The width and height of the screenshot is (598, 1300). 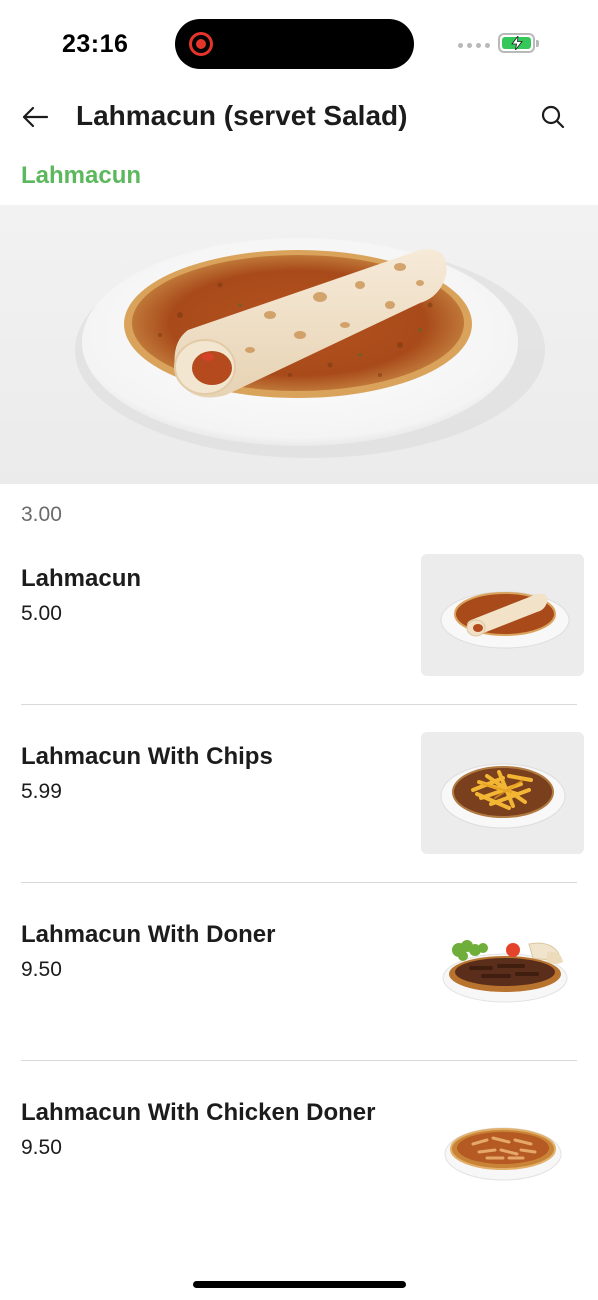 I want to click on app-header: Lahmacun (servet Salad), so click(x=299, y=118).